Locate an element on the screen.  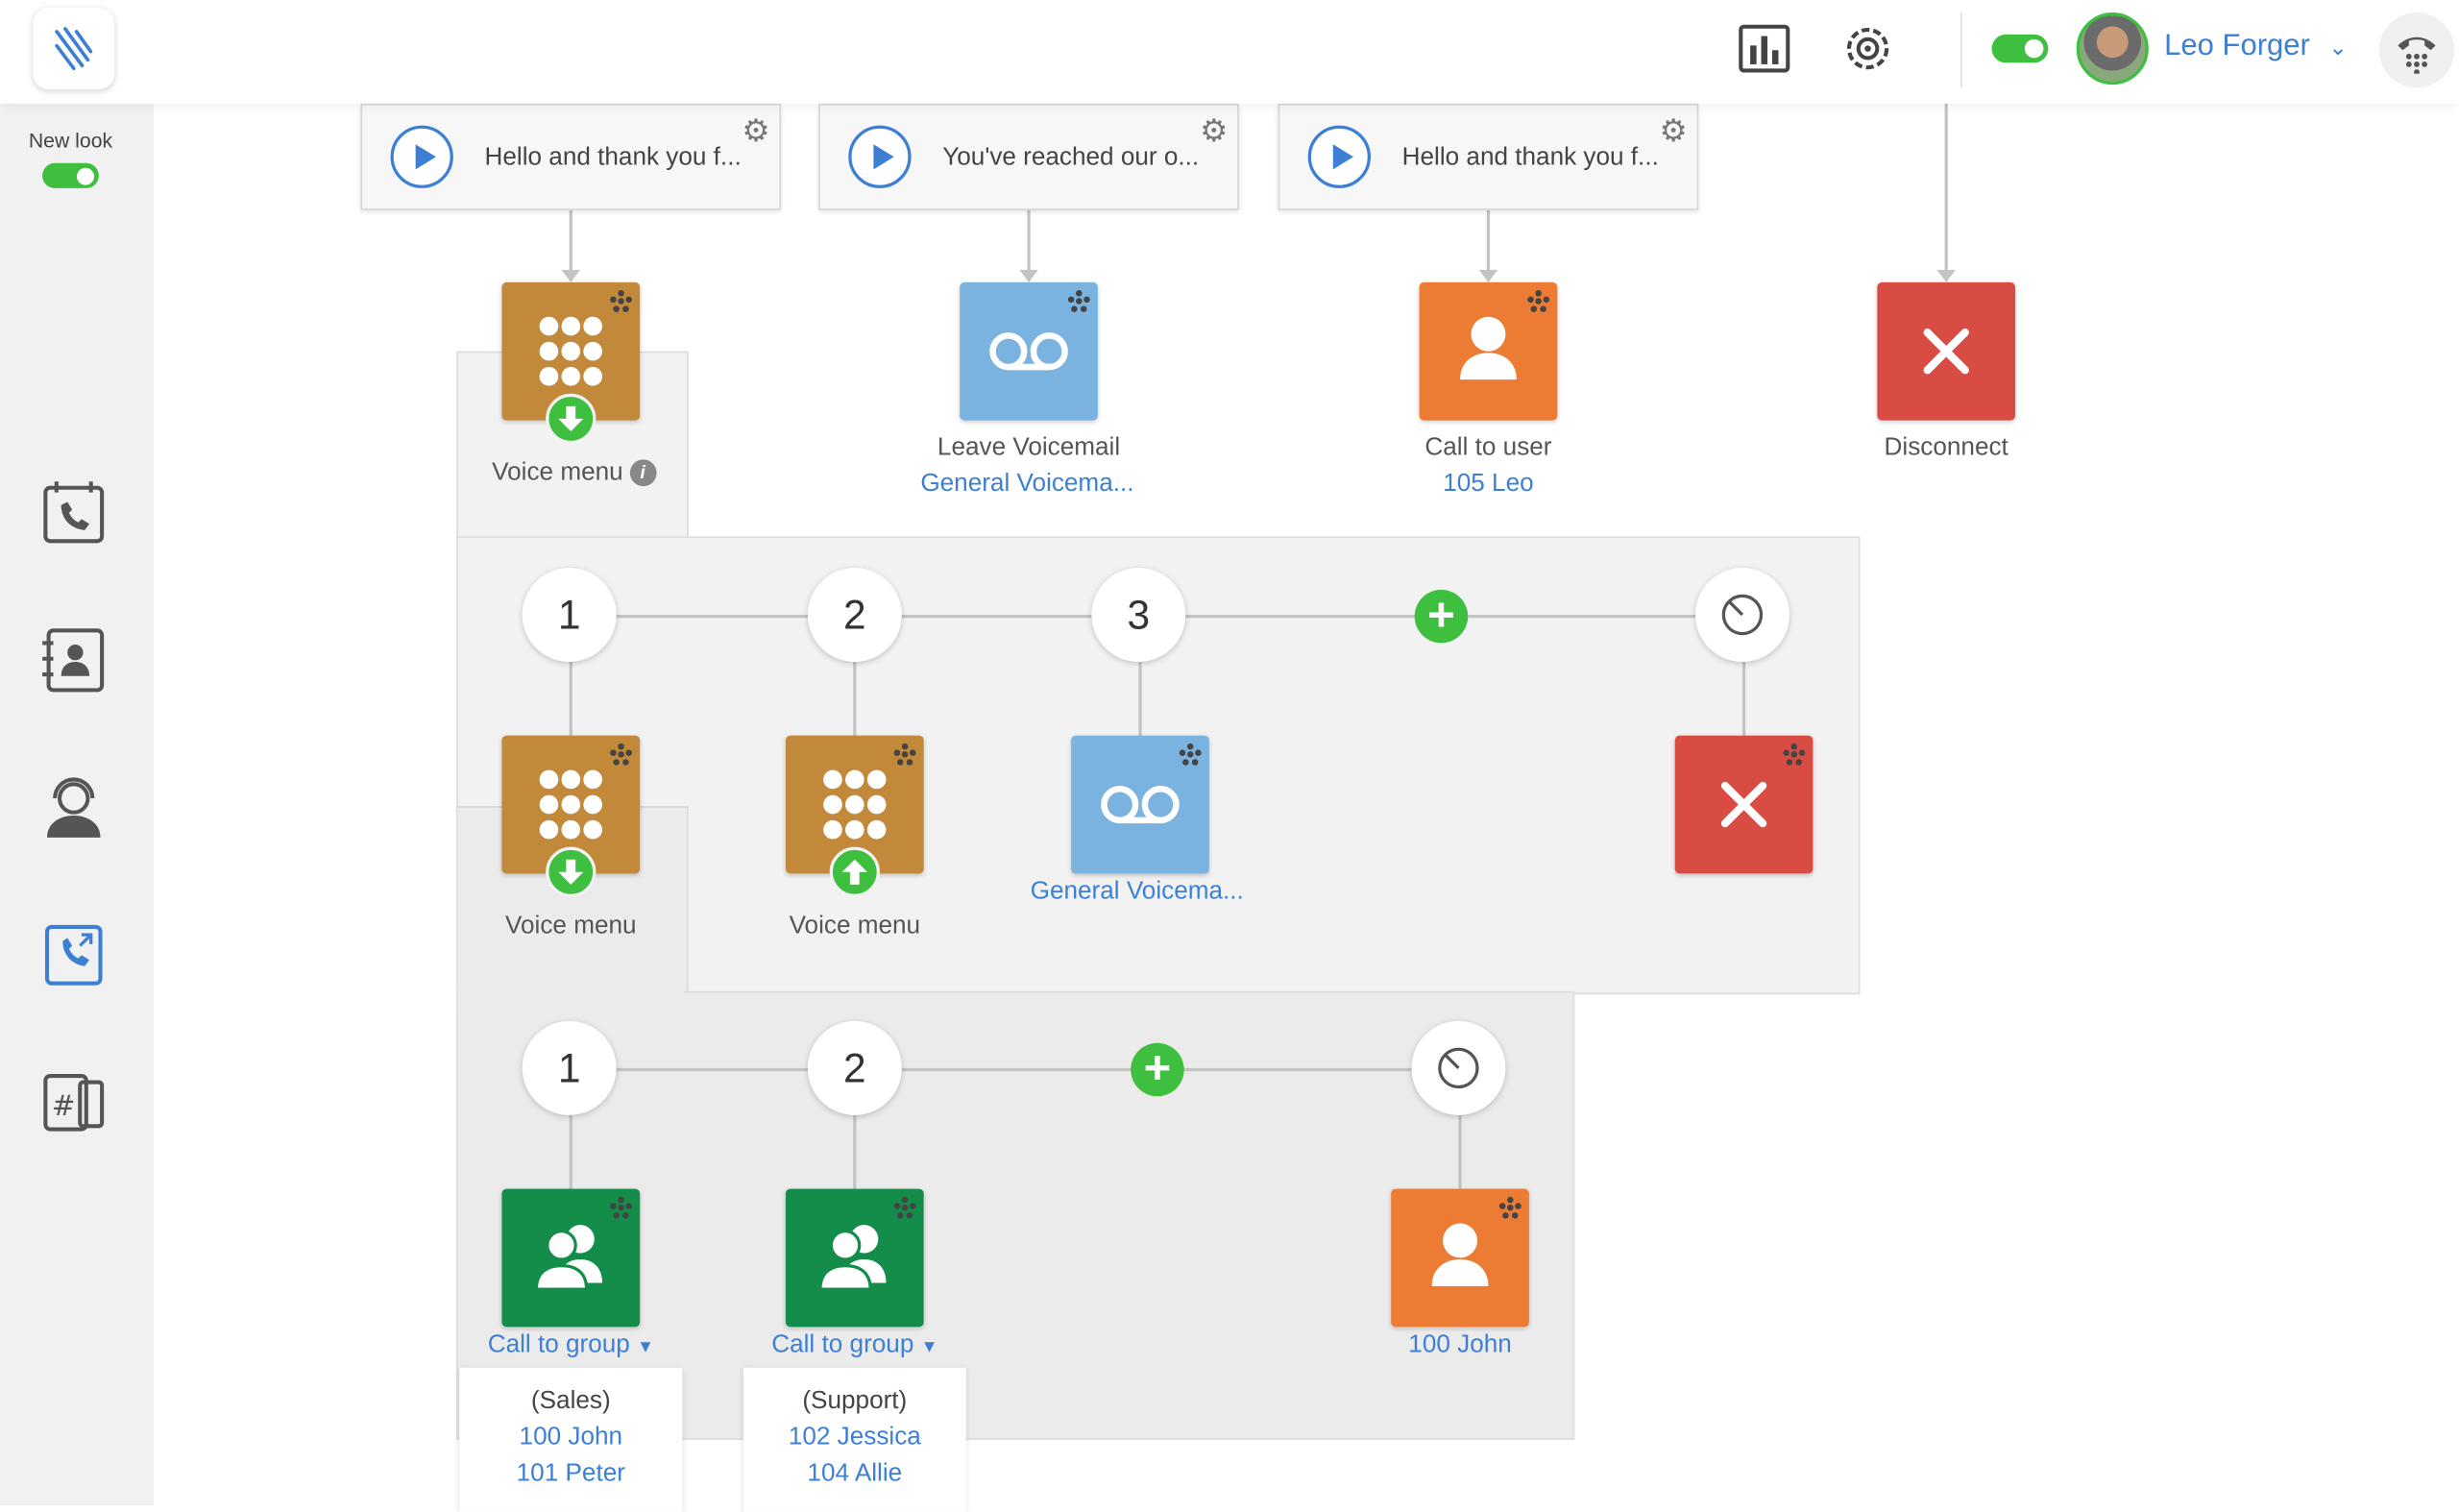
group-member-link: 100 John is located at coordinates (570, 1438).